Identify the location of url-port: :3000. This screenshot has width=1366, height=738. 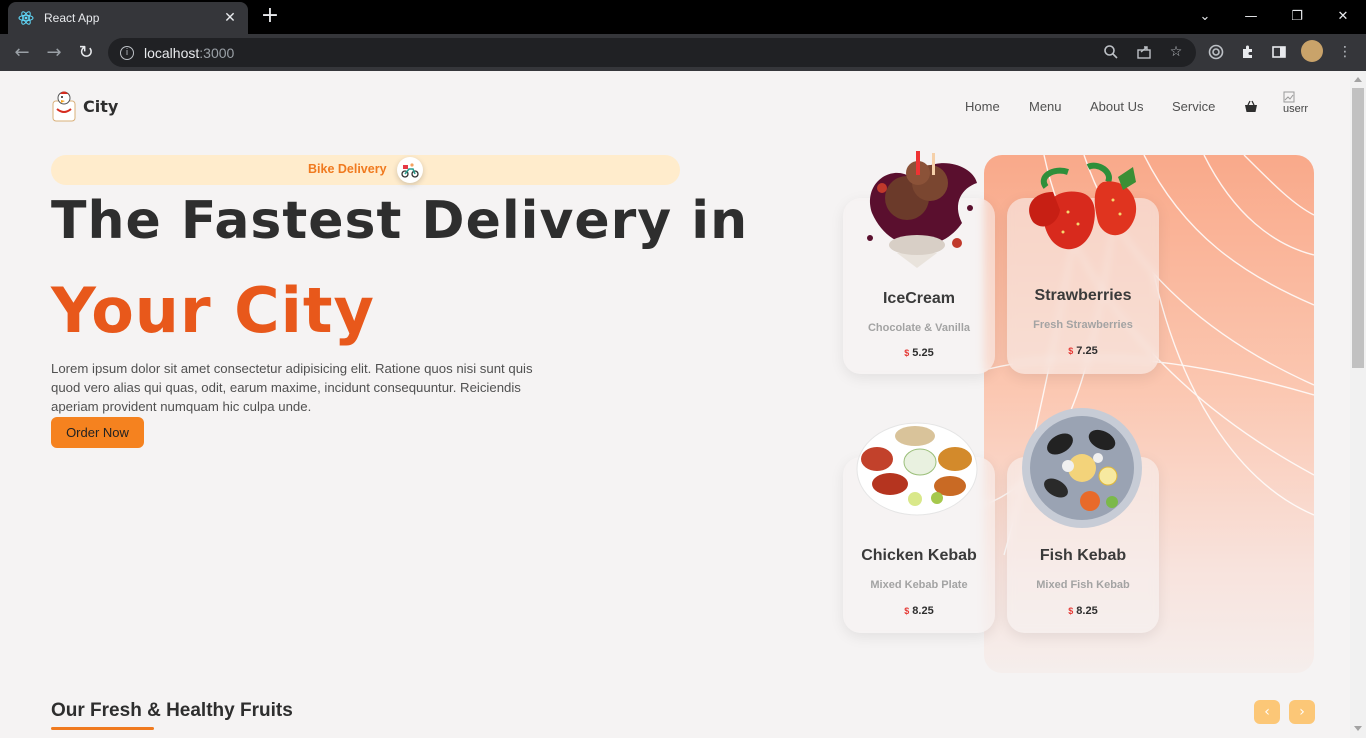
(217, 52).